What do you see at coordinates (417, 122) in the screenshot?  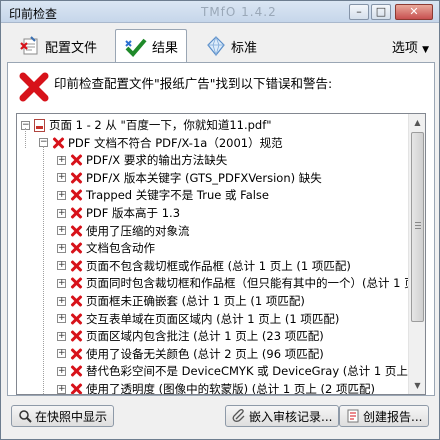 I see `scroll-up-arrow-icon: ▲` at bounding box center [417, 122].